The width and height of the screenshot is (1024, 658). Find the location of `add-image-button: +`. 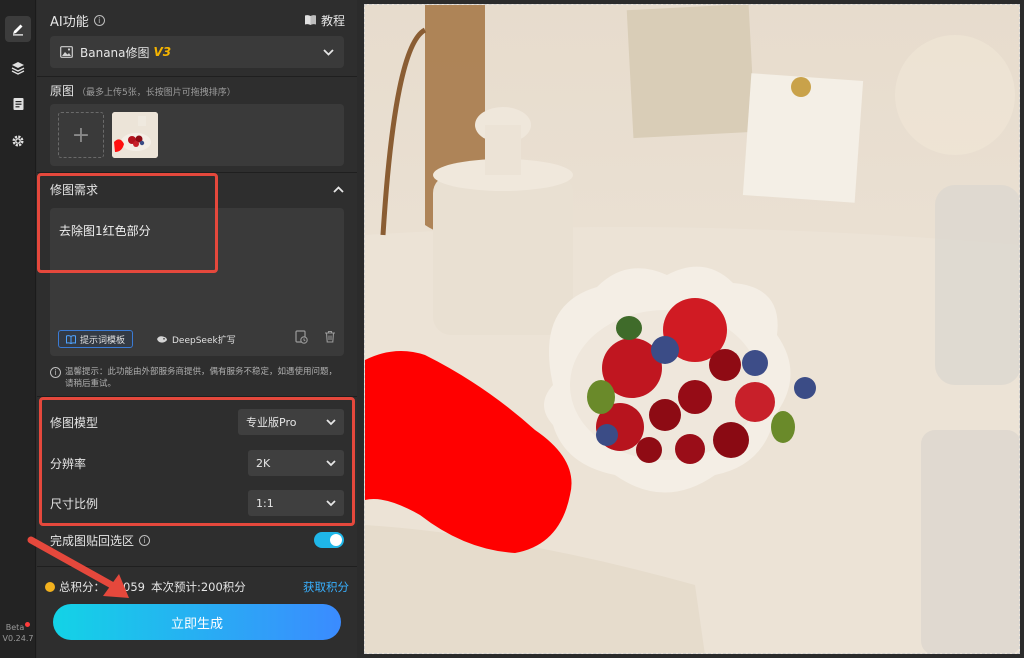

add-image-button: + is located at coordinates (81, 135).